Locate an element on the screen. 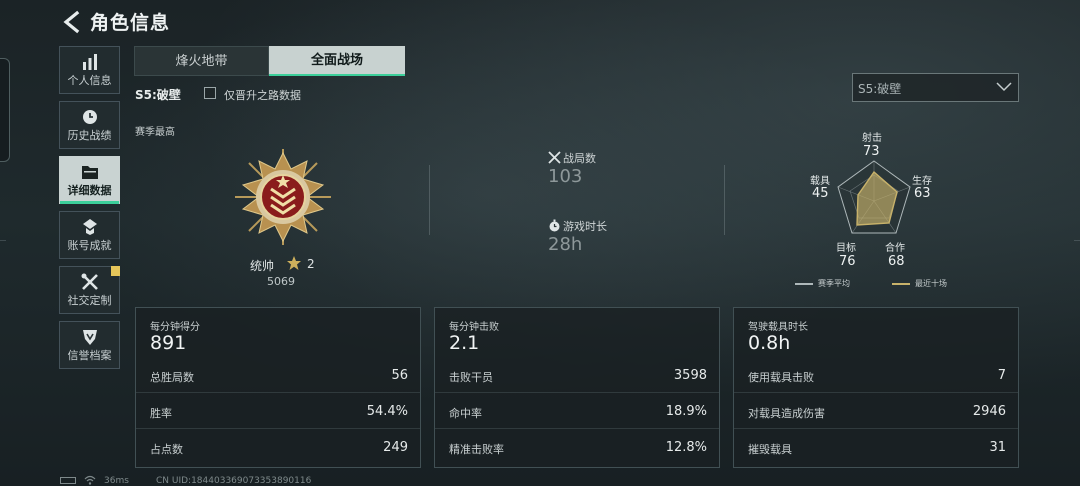 Image resolution: width=1080 pixels, height=486 pixels. sidebar-item-label: 详细数据 is located at coordinates (89, 190).